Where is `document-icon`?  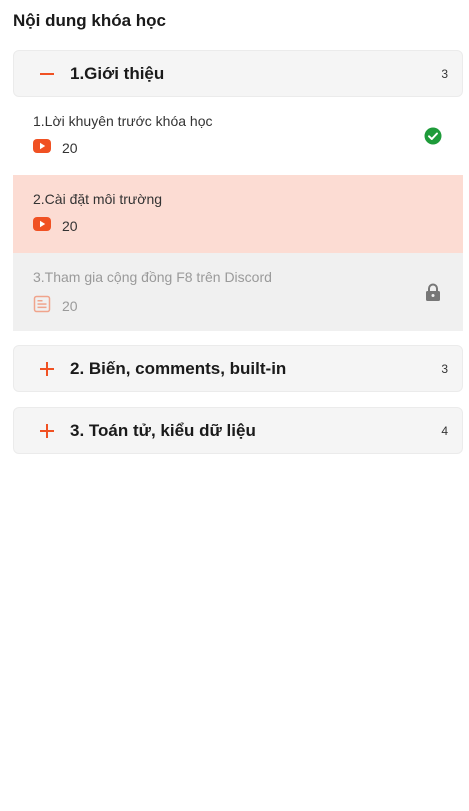
document-icon is located at coordinates (42, 305).